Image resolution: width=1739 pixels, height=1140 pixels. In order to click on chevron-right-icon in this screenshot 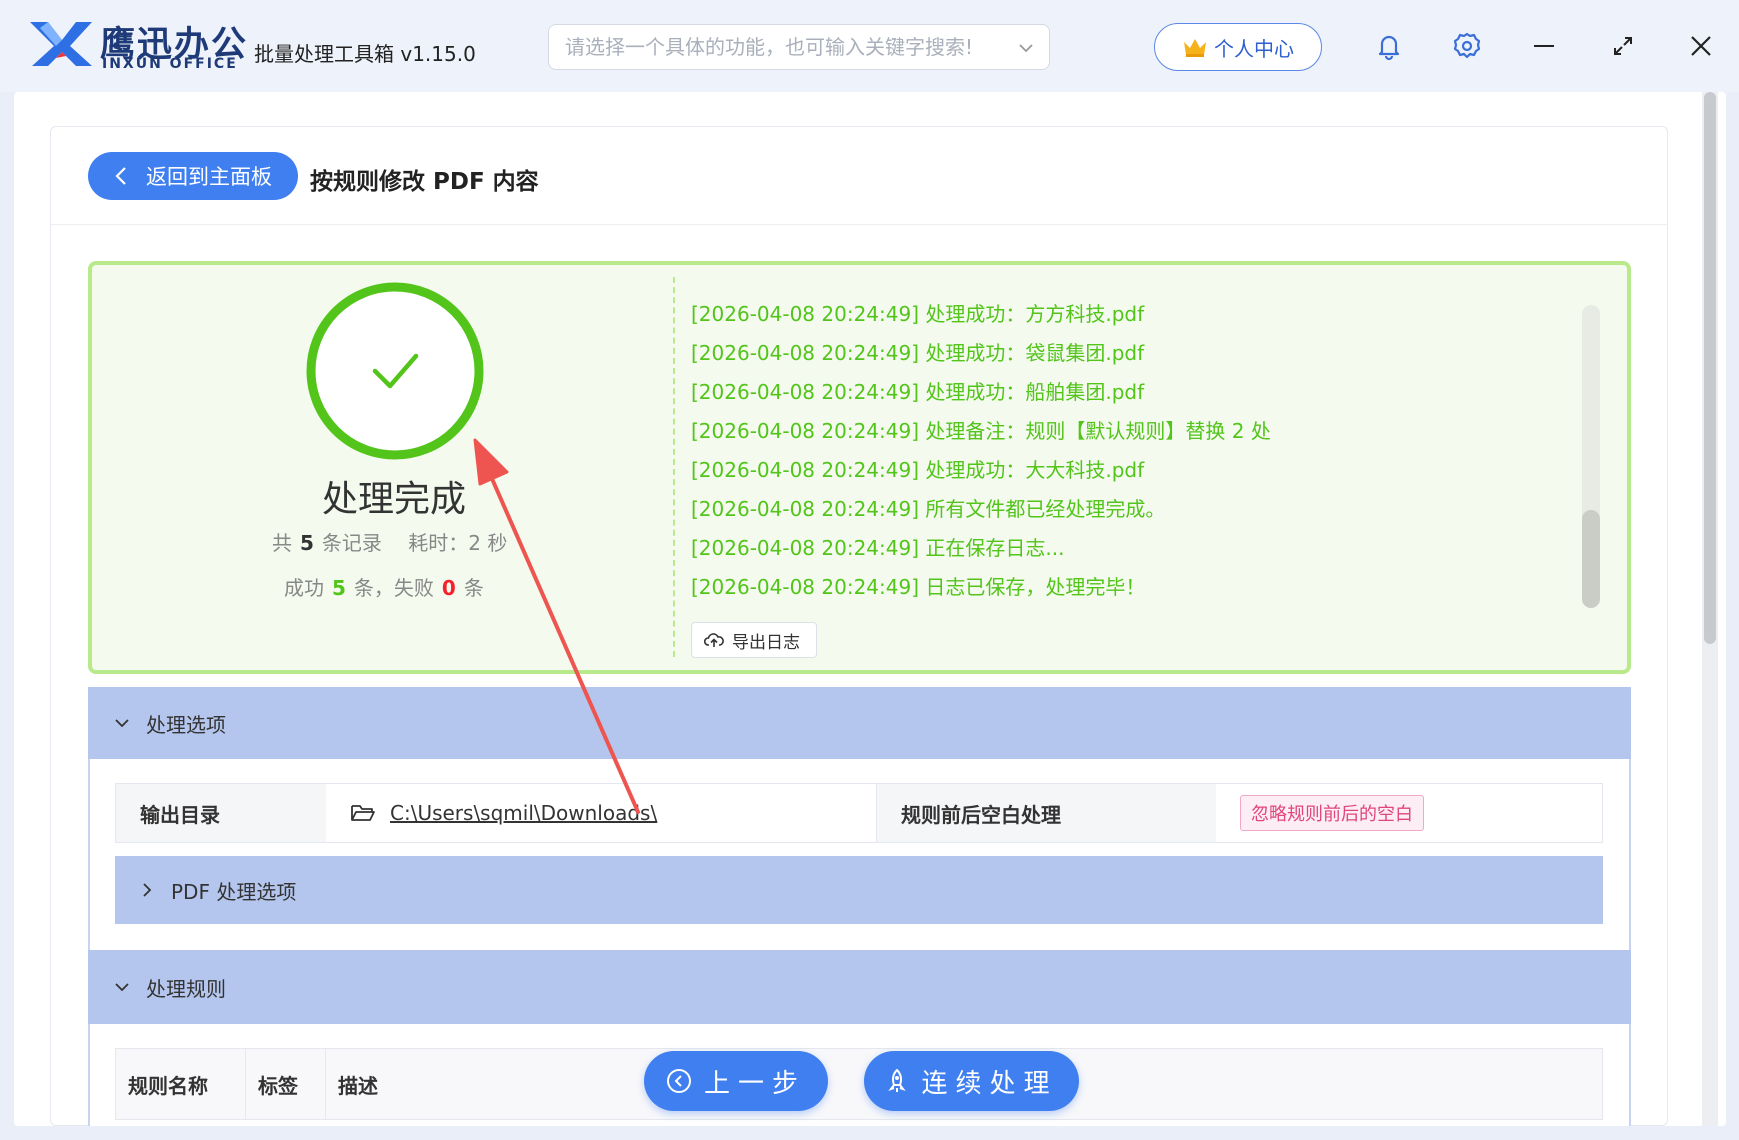, I will do `click(147, 890)`.